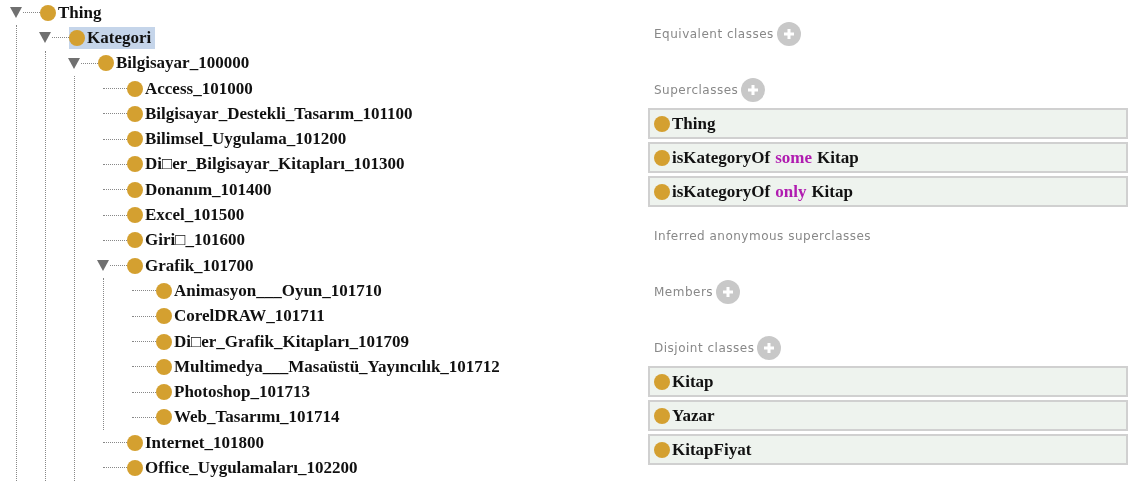  I want to click on tree-item: Multimedya___Masaüstü_Yayıncılık_101712, so click(330, 366).